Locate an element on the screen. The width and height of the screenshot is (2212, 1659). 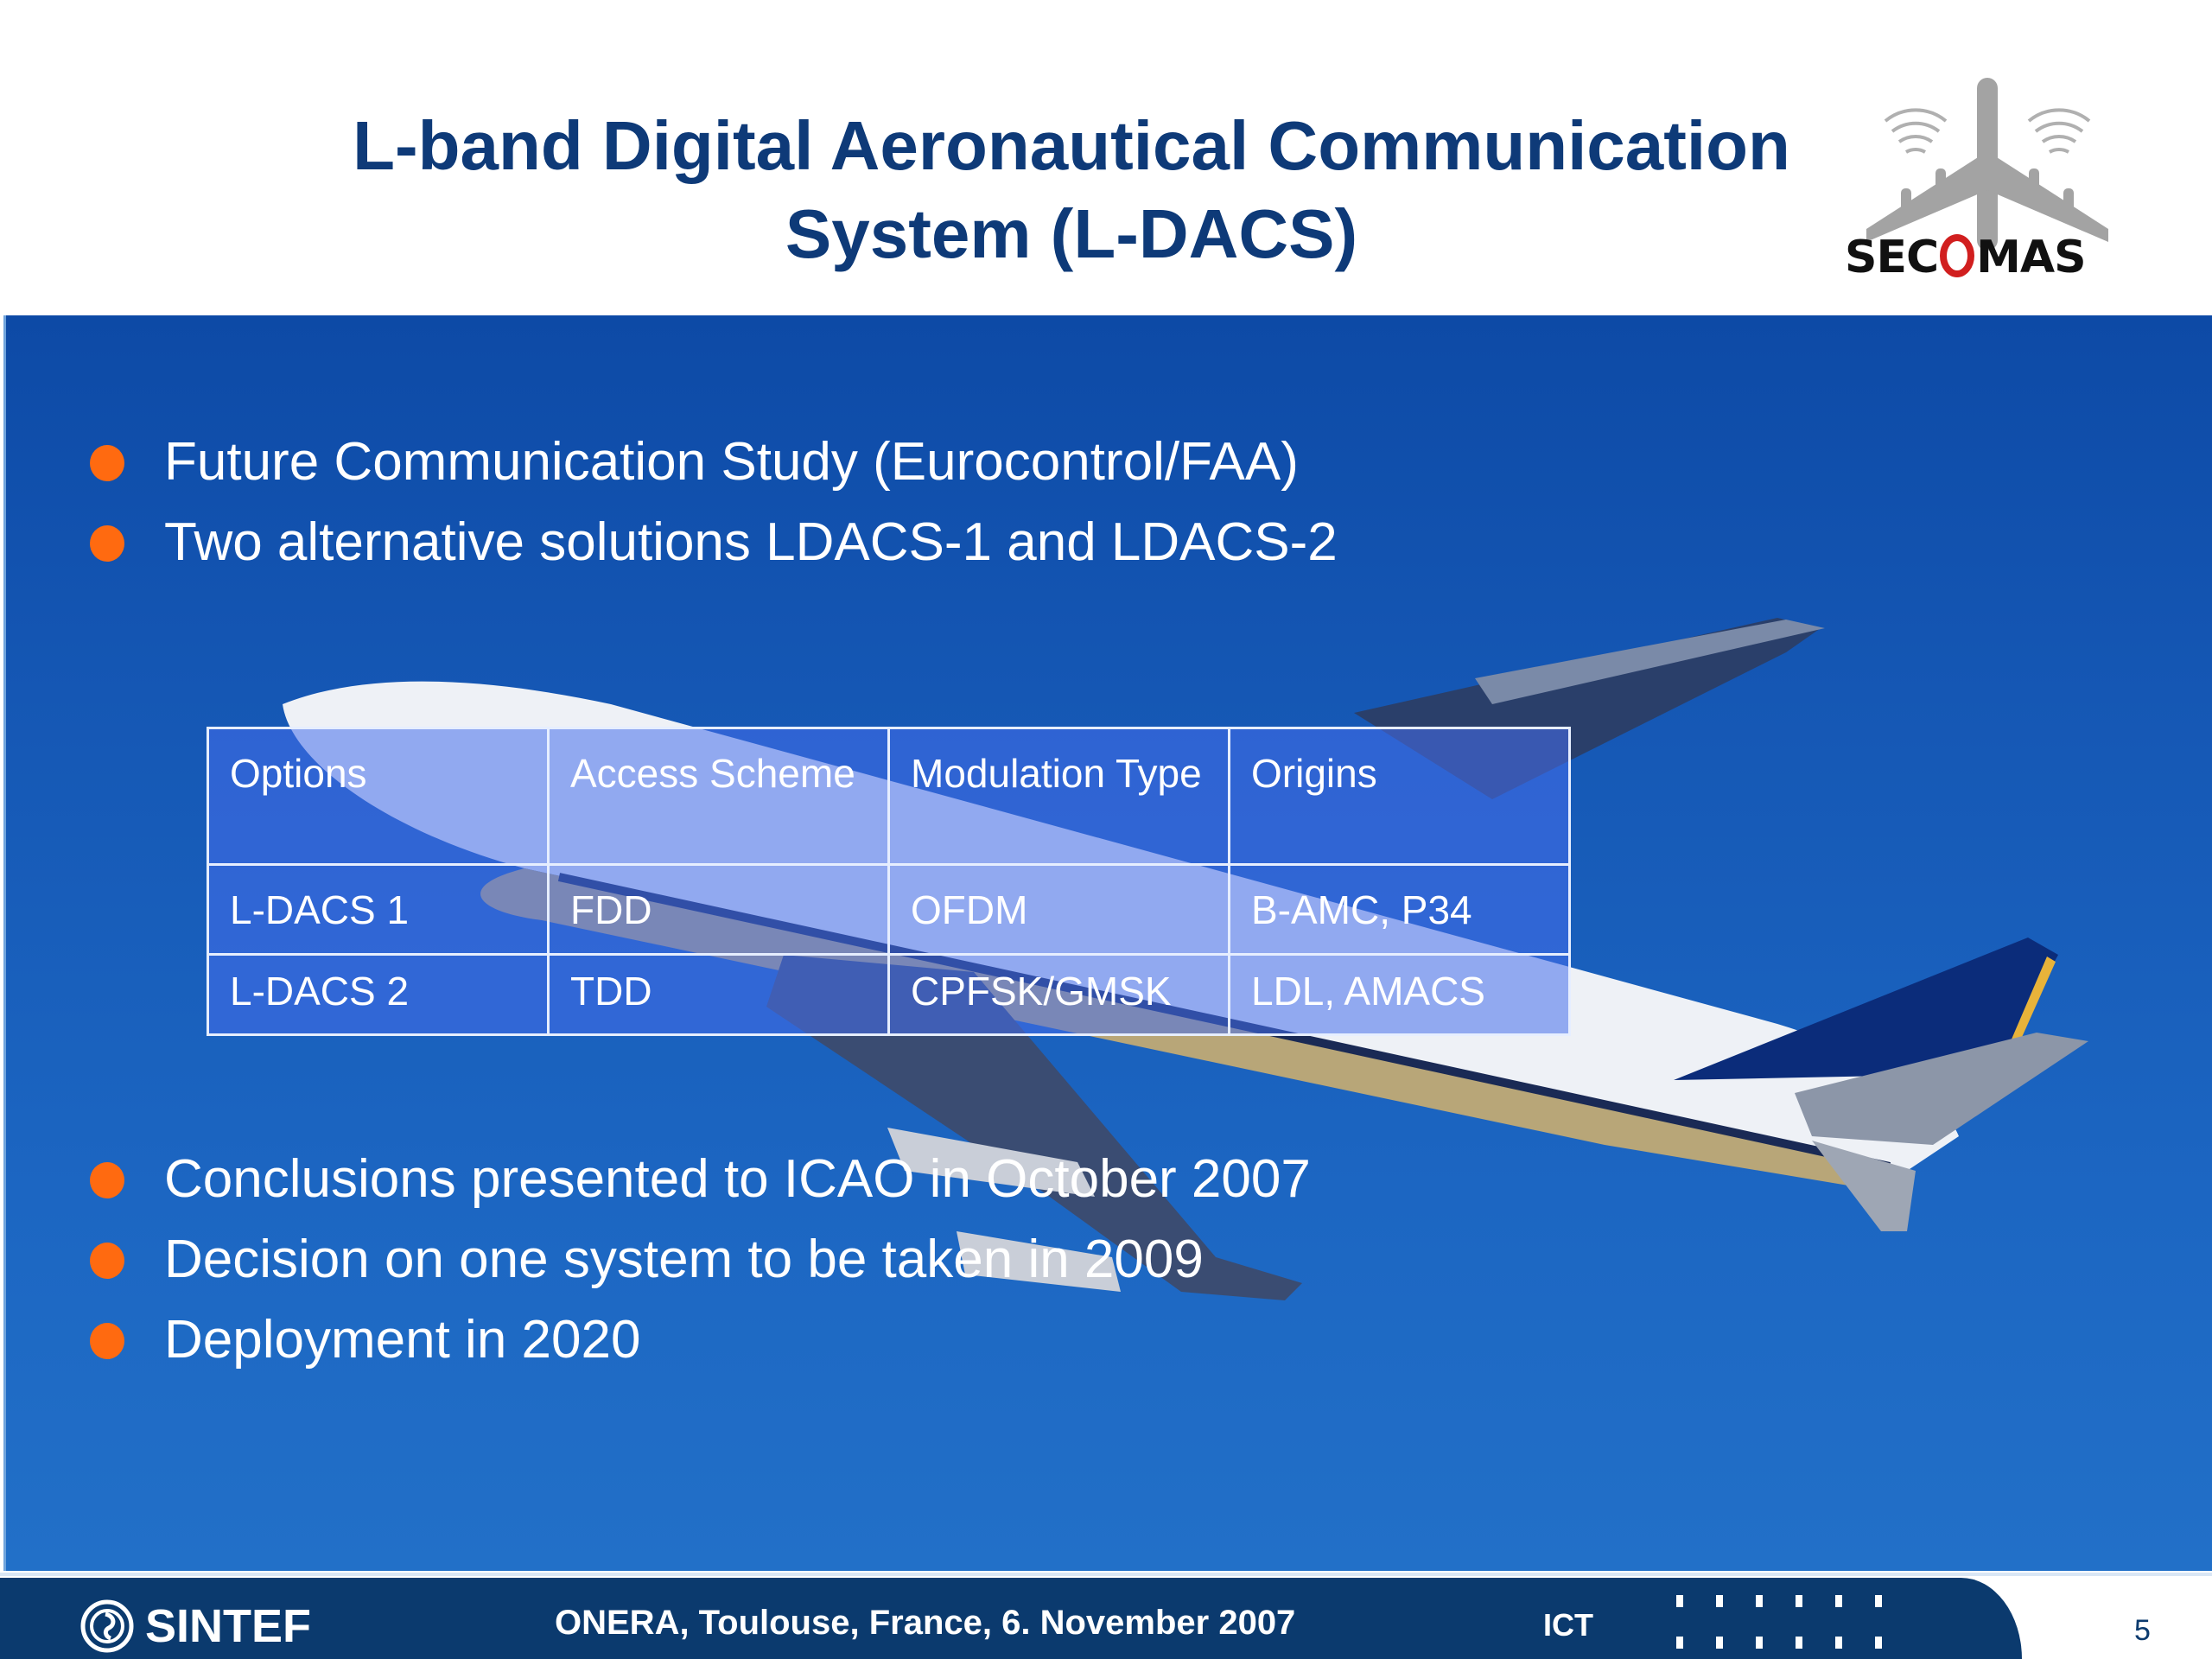
table-cell: FDD is located at coordinates (718, 909).